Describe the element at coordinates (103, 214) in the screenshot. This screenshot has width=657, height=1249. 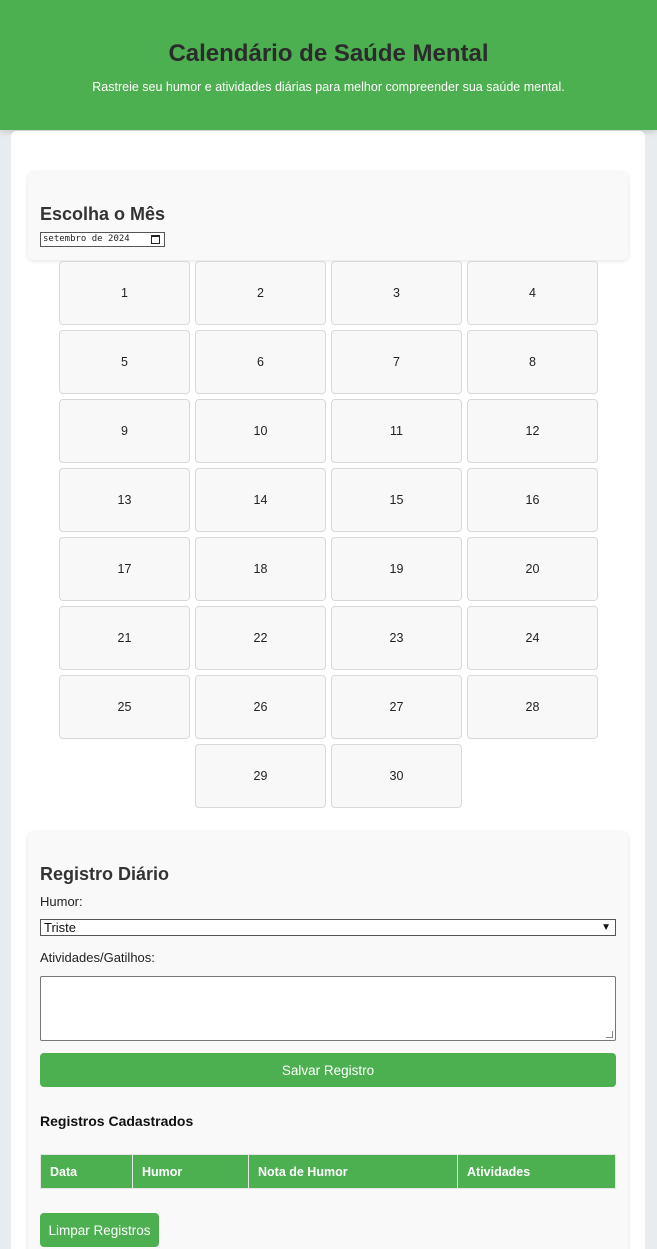
I see `month-picker-heading: Escolha o Mês` at that location.